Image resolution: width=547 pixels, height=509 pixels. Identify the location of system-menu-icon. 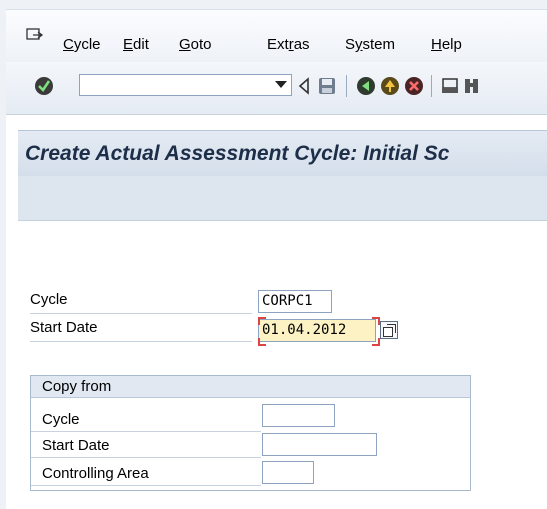
(35, 36).